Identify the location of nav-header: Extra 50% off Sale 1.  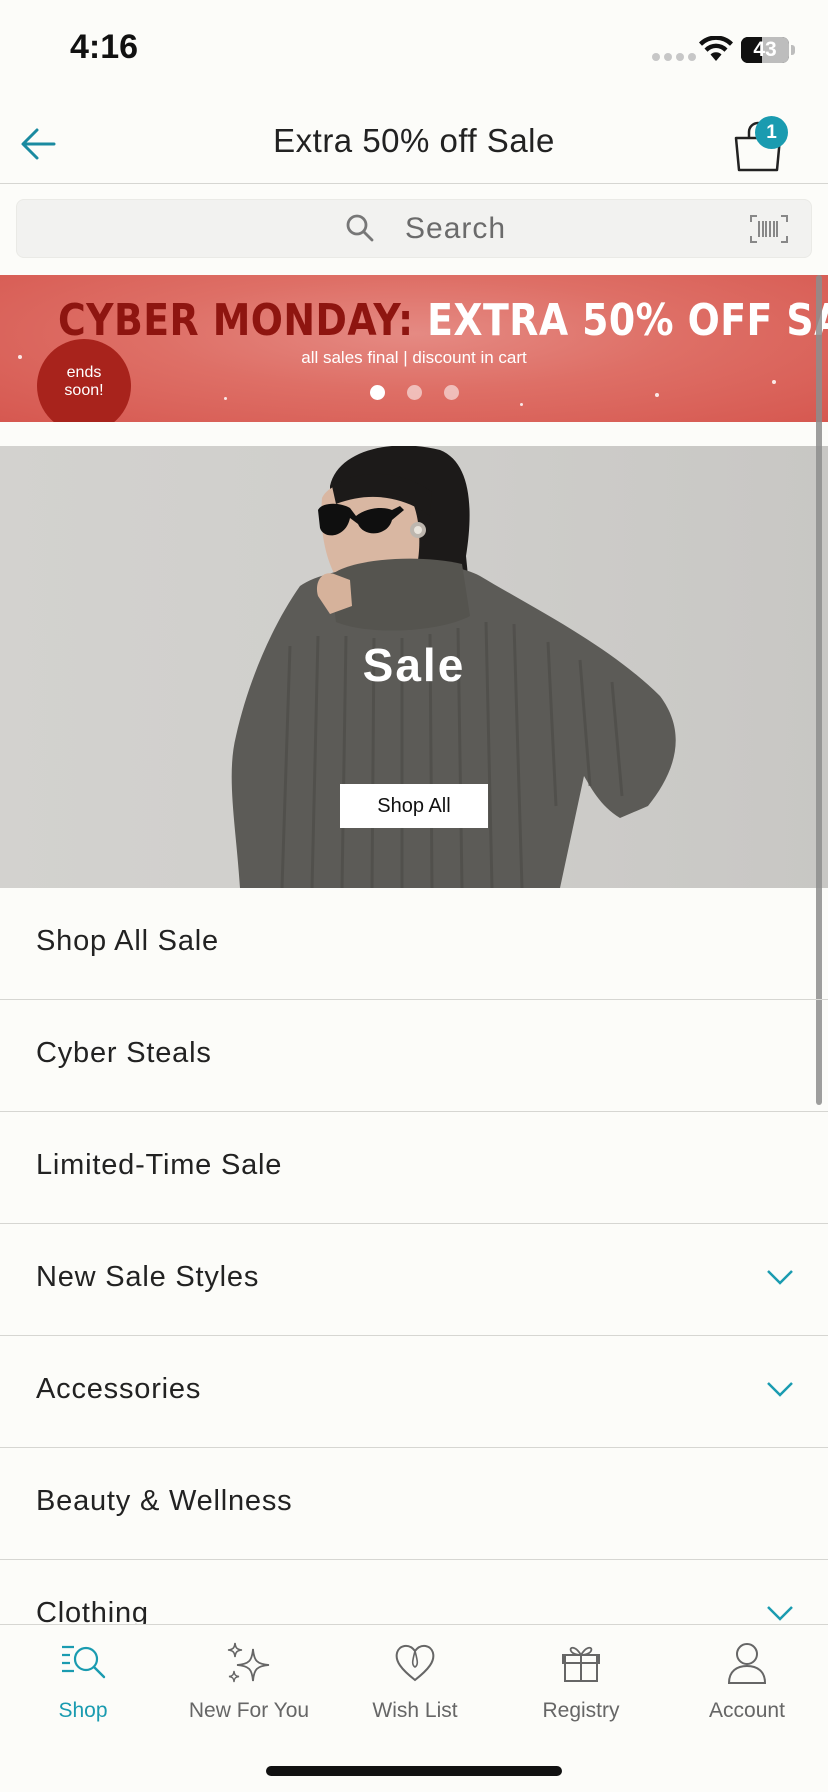
(414, 142).